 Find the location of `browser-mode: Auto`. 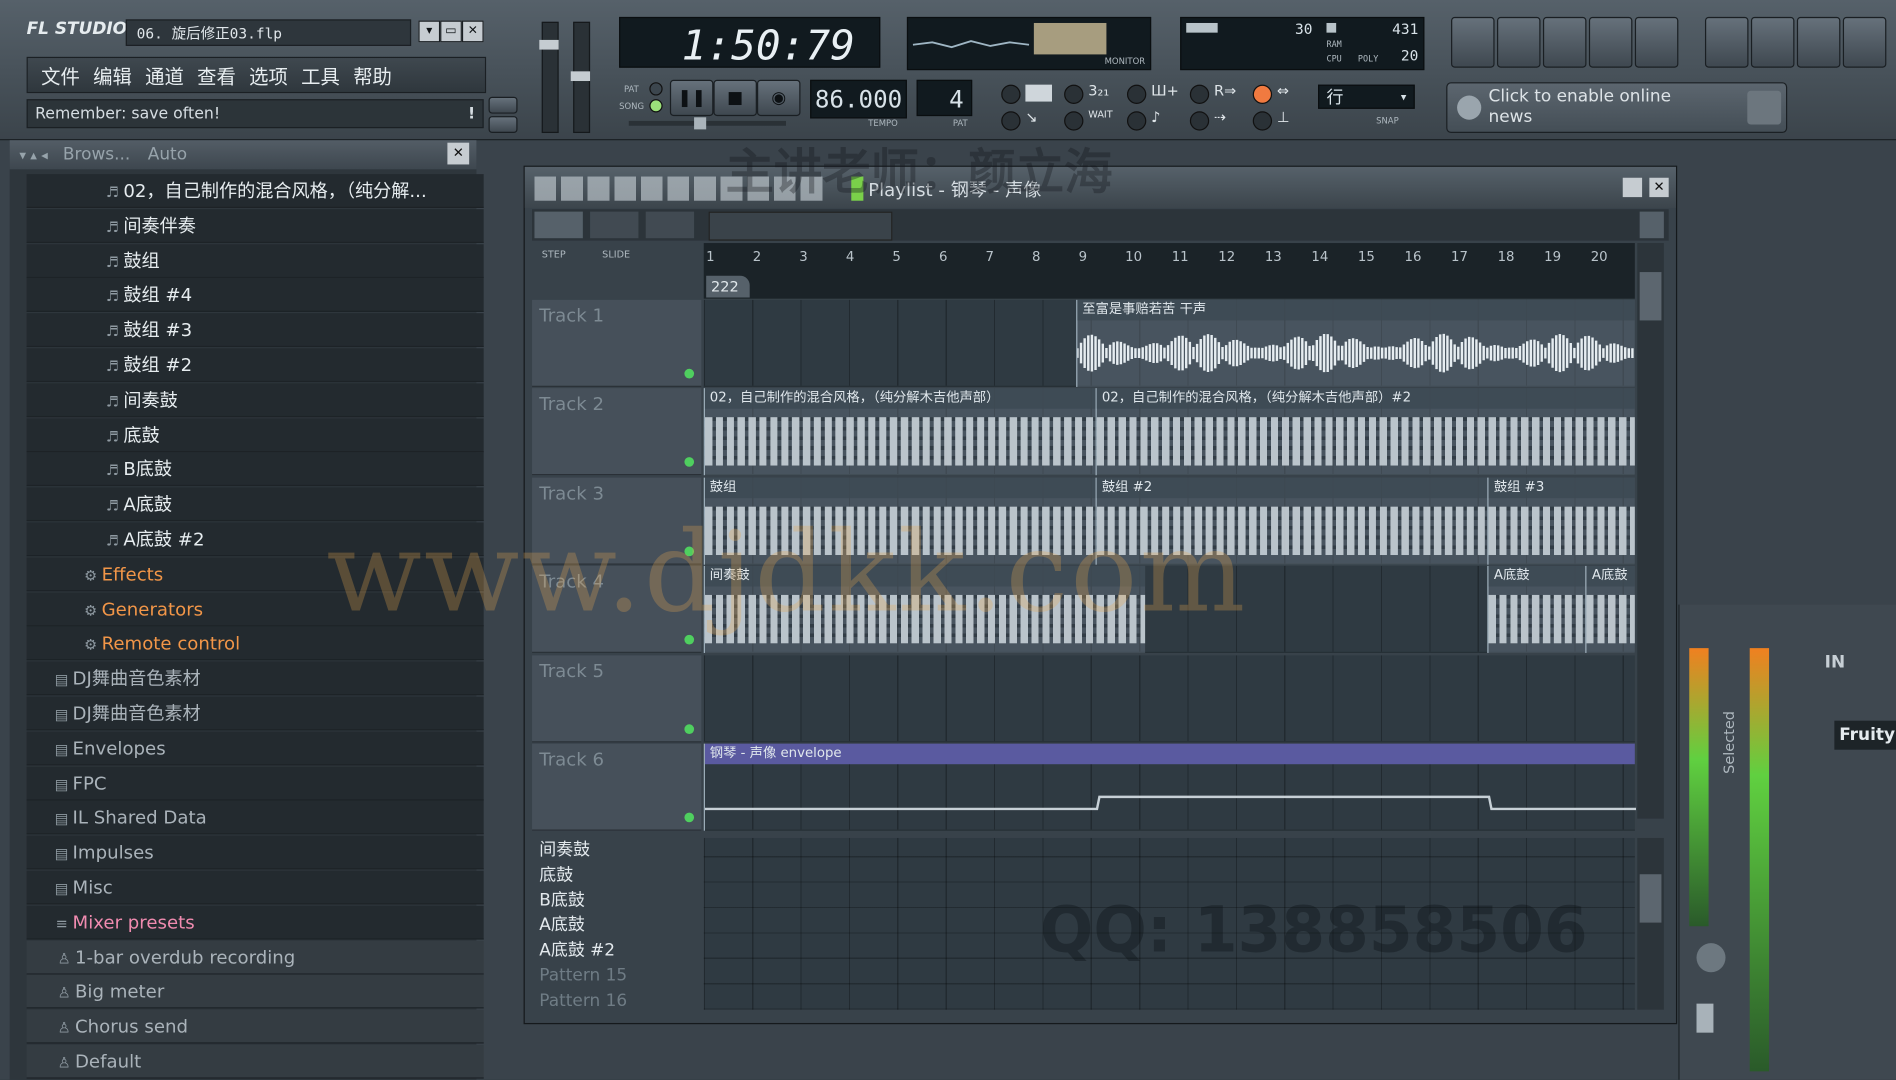

browser-mode: Auto is located at coordinates (167, 154).